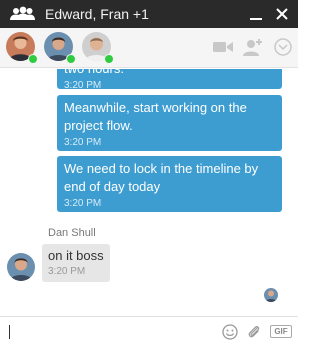 This screenshot has height=346, width=320. I want to click on emoji-icon, so click(230, 332).